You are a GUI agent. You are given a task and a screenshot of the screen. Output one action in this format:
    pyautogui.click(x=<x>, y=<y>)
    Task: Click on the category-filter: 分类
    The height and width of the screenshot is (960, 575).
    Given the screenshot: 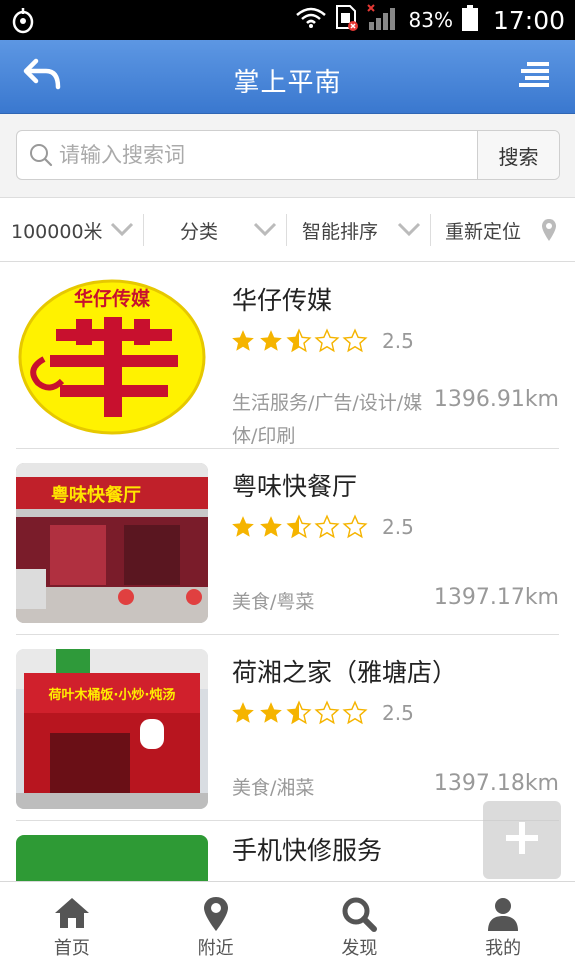 What is the action you would take?
    pyautogui.click(x=215, y=230)
    